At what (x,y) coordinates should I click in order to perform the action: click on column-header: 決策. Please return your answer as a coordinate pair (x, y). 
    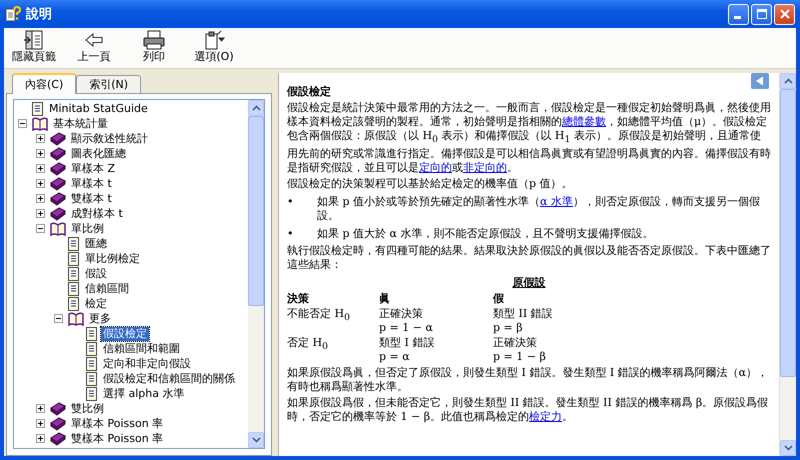
    Looking at the image, I should click on (298, 299).